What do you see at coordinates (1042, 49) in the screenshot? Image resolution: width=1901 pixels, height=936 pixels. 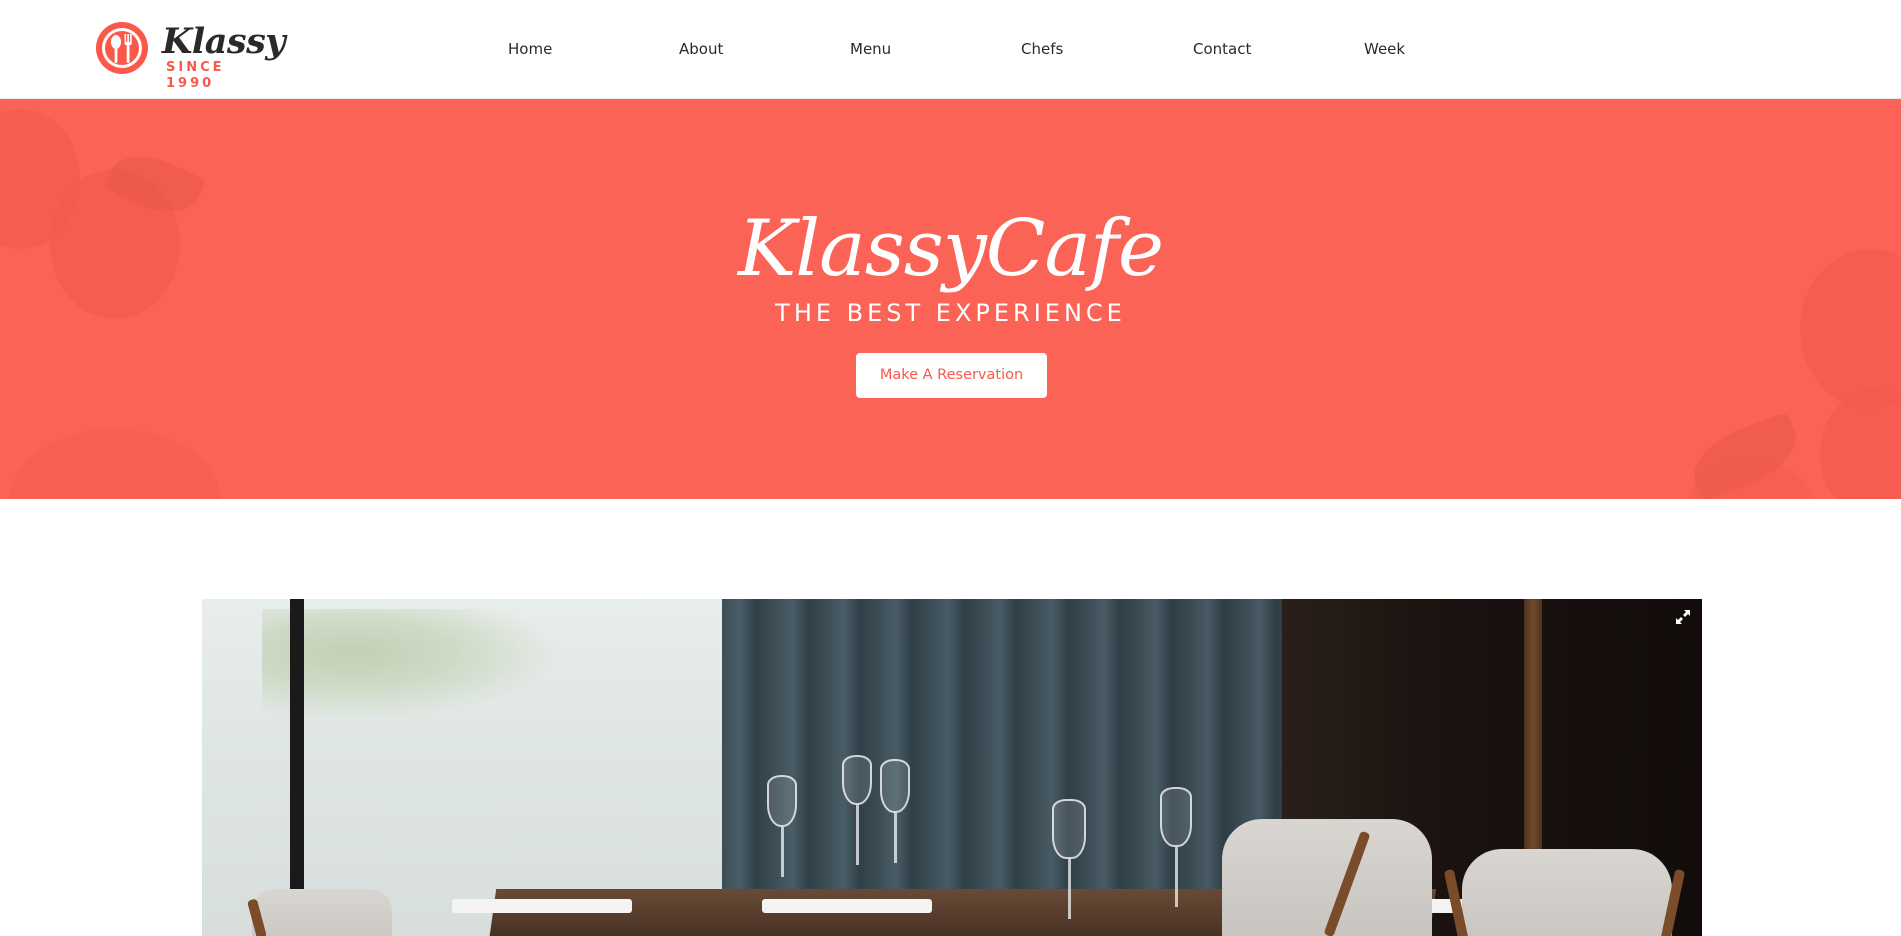 I see `nav-item-chefs: Chefs` at bounding box center [1042, 49].